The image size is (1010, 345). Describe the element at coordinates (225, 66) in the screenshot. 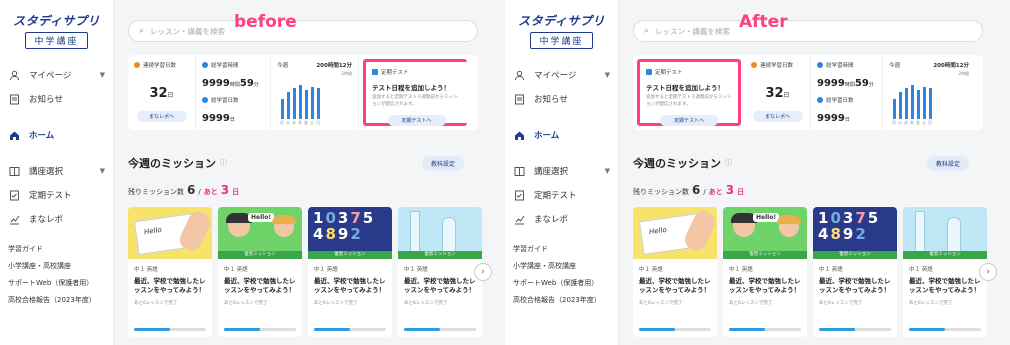

I see `stat-label: 総学習時間` at that location.